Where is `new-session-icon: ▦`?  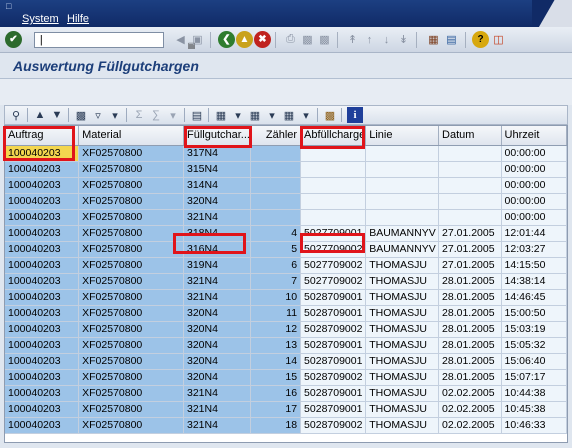 new-session-icon: ▦ is located at coordinates (433, 39).